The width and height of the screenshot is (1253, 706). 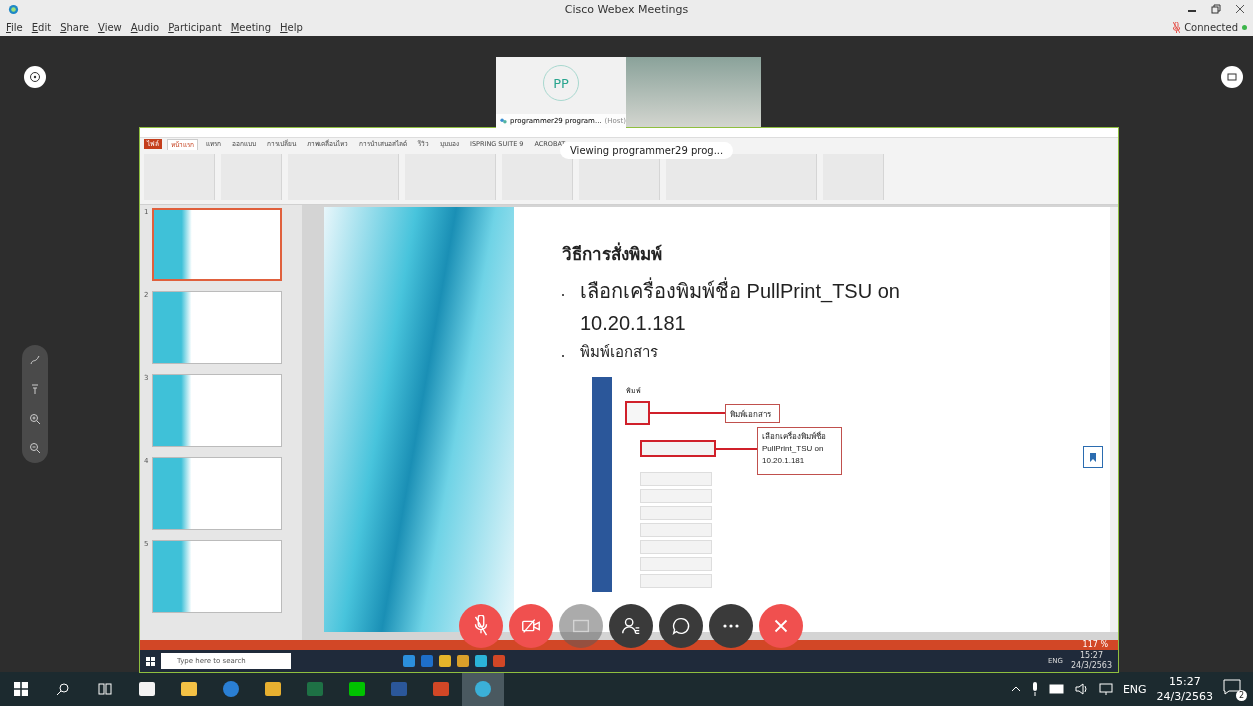 I want to click on bookmark-icon, so click(x=1093, y=457).